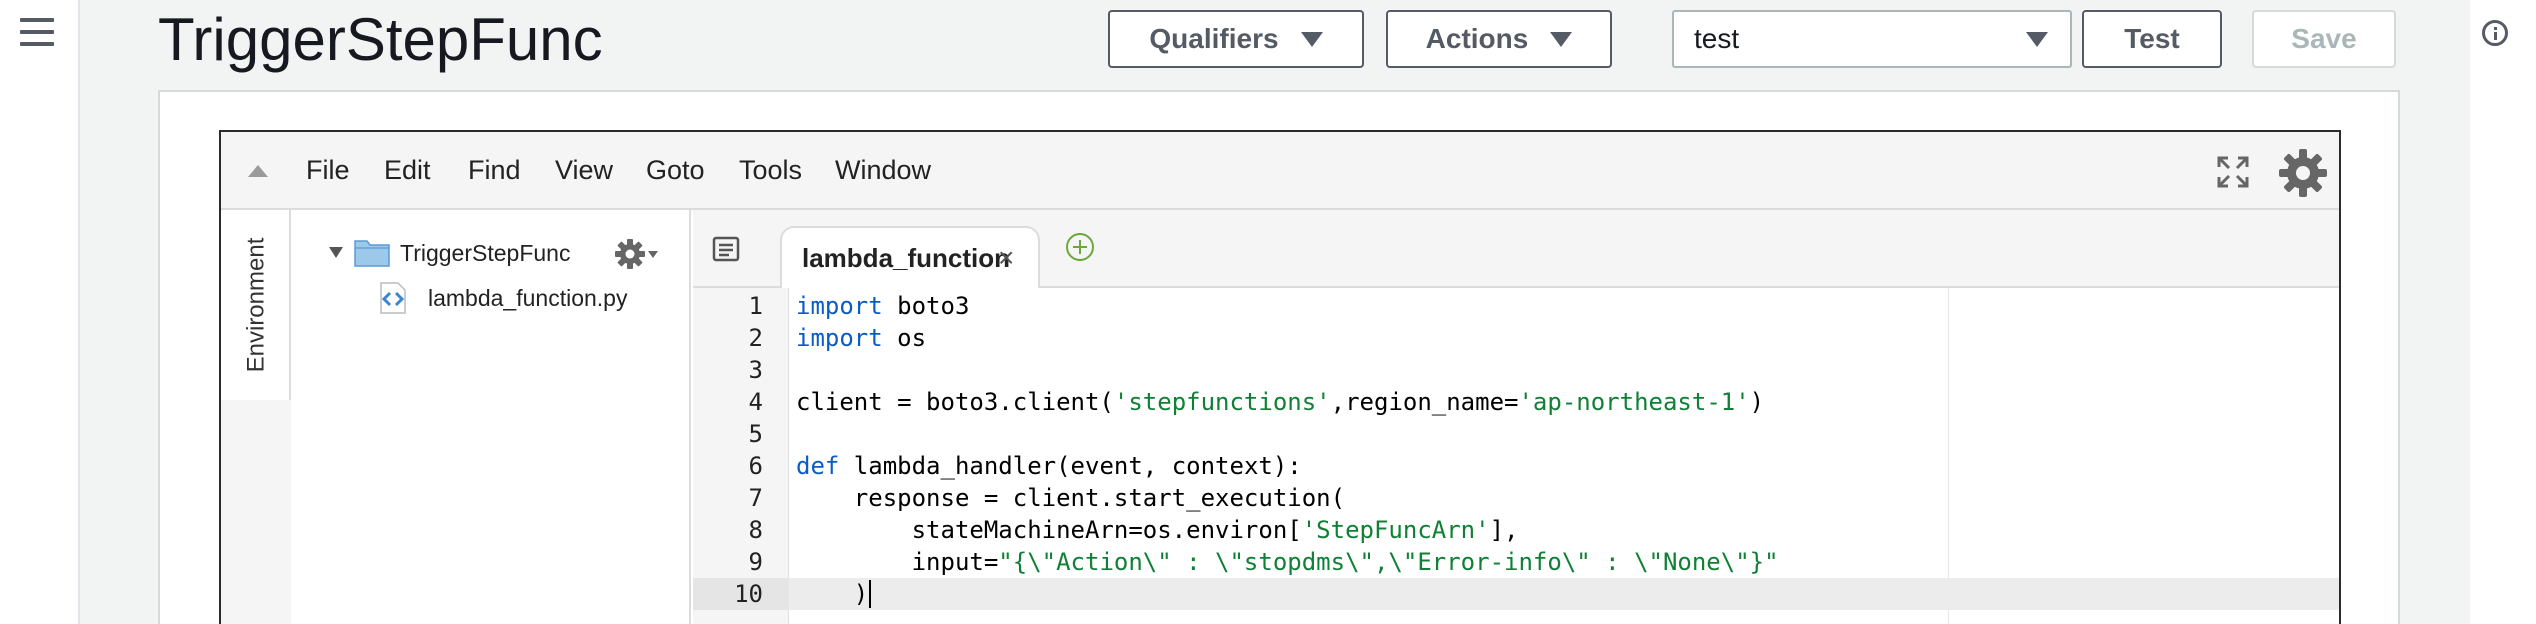  I want to click on close-icon: ×, so click(1006, 258).